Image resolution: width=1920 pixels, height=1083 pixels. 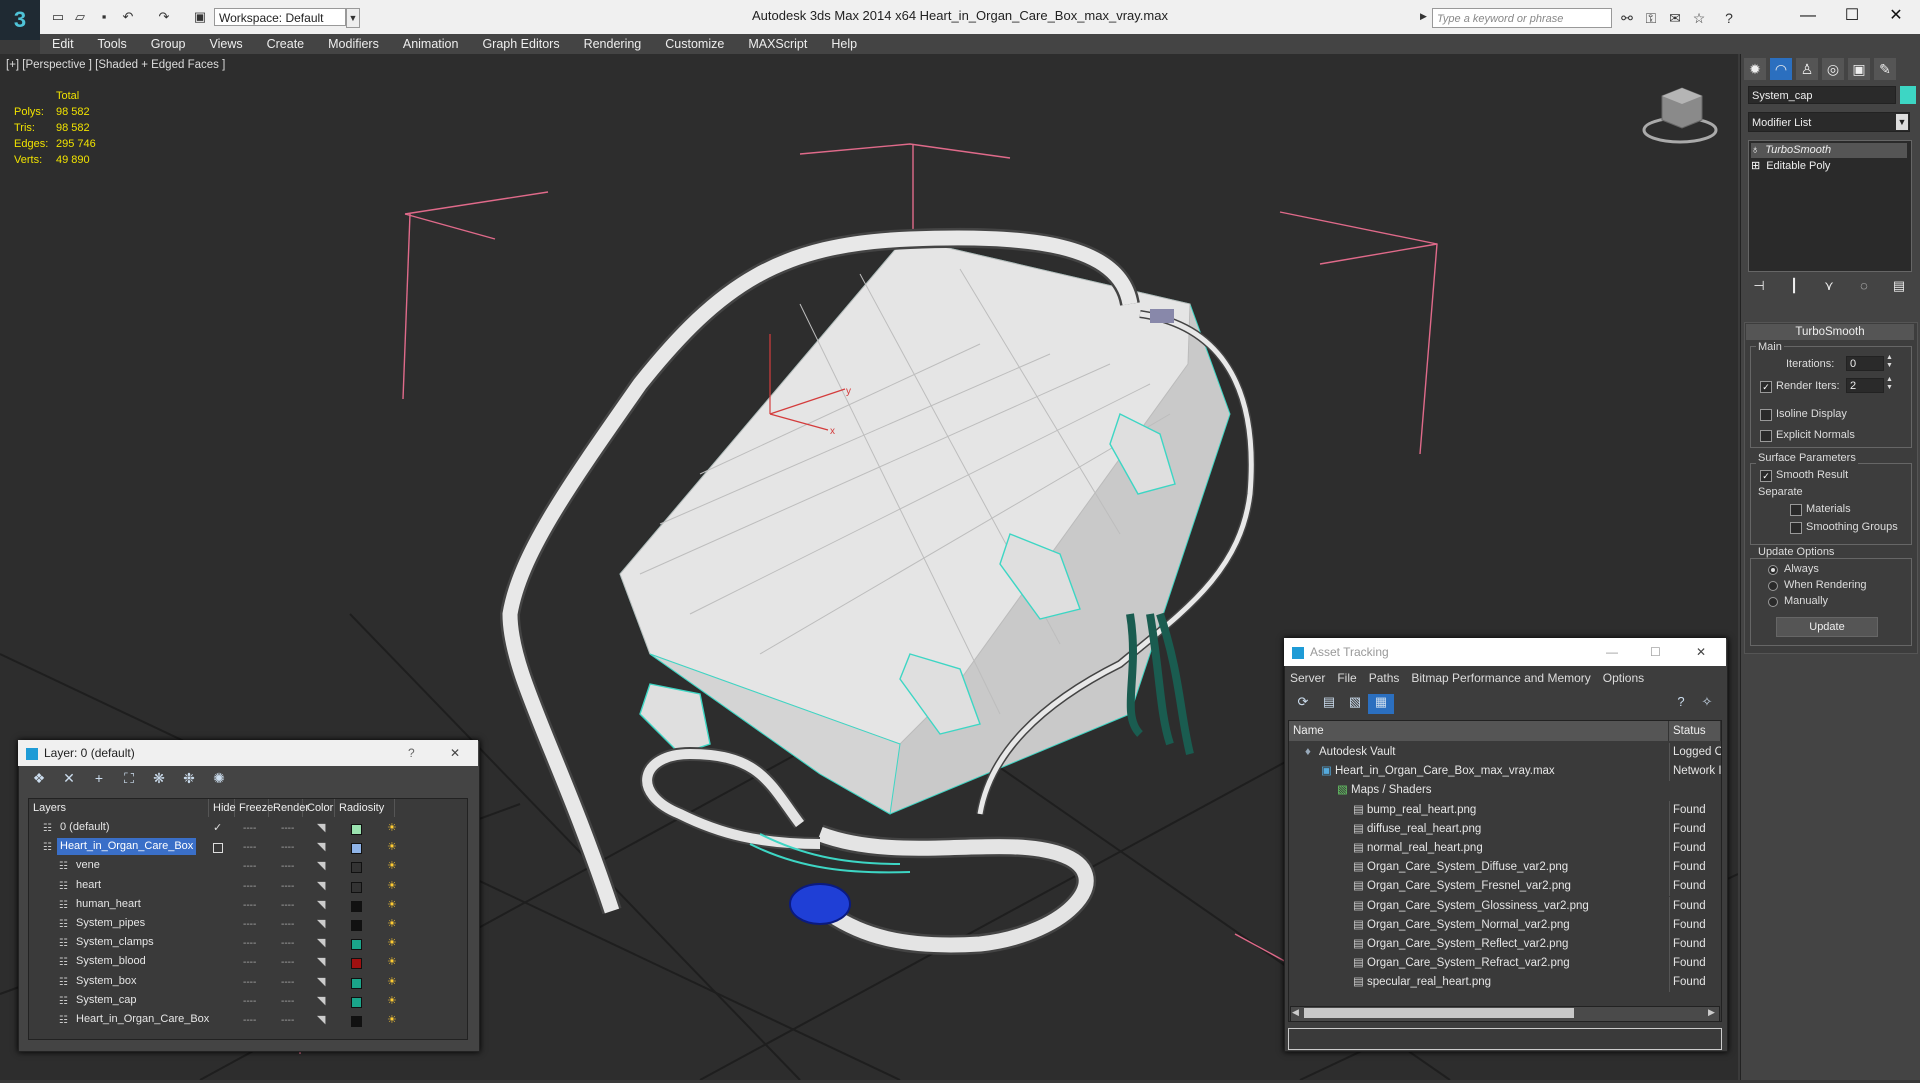 What do you see at coordinates (1303, 704) in the screenshot?
I see `refresh-icon: ⟳` at bounding box center [1303, 704].